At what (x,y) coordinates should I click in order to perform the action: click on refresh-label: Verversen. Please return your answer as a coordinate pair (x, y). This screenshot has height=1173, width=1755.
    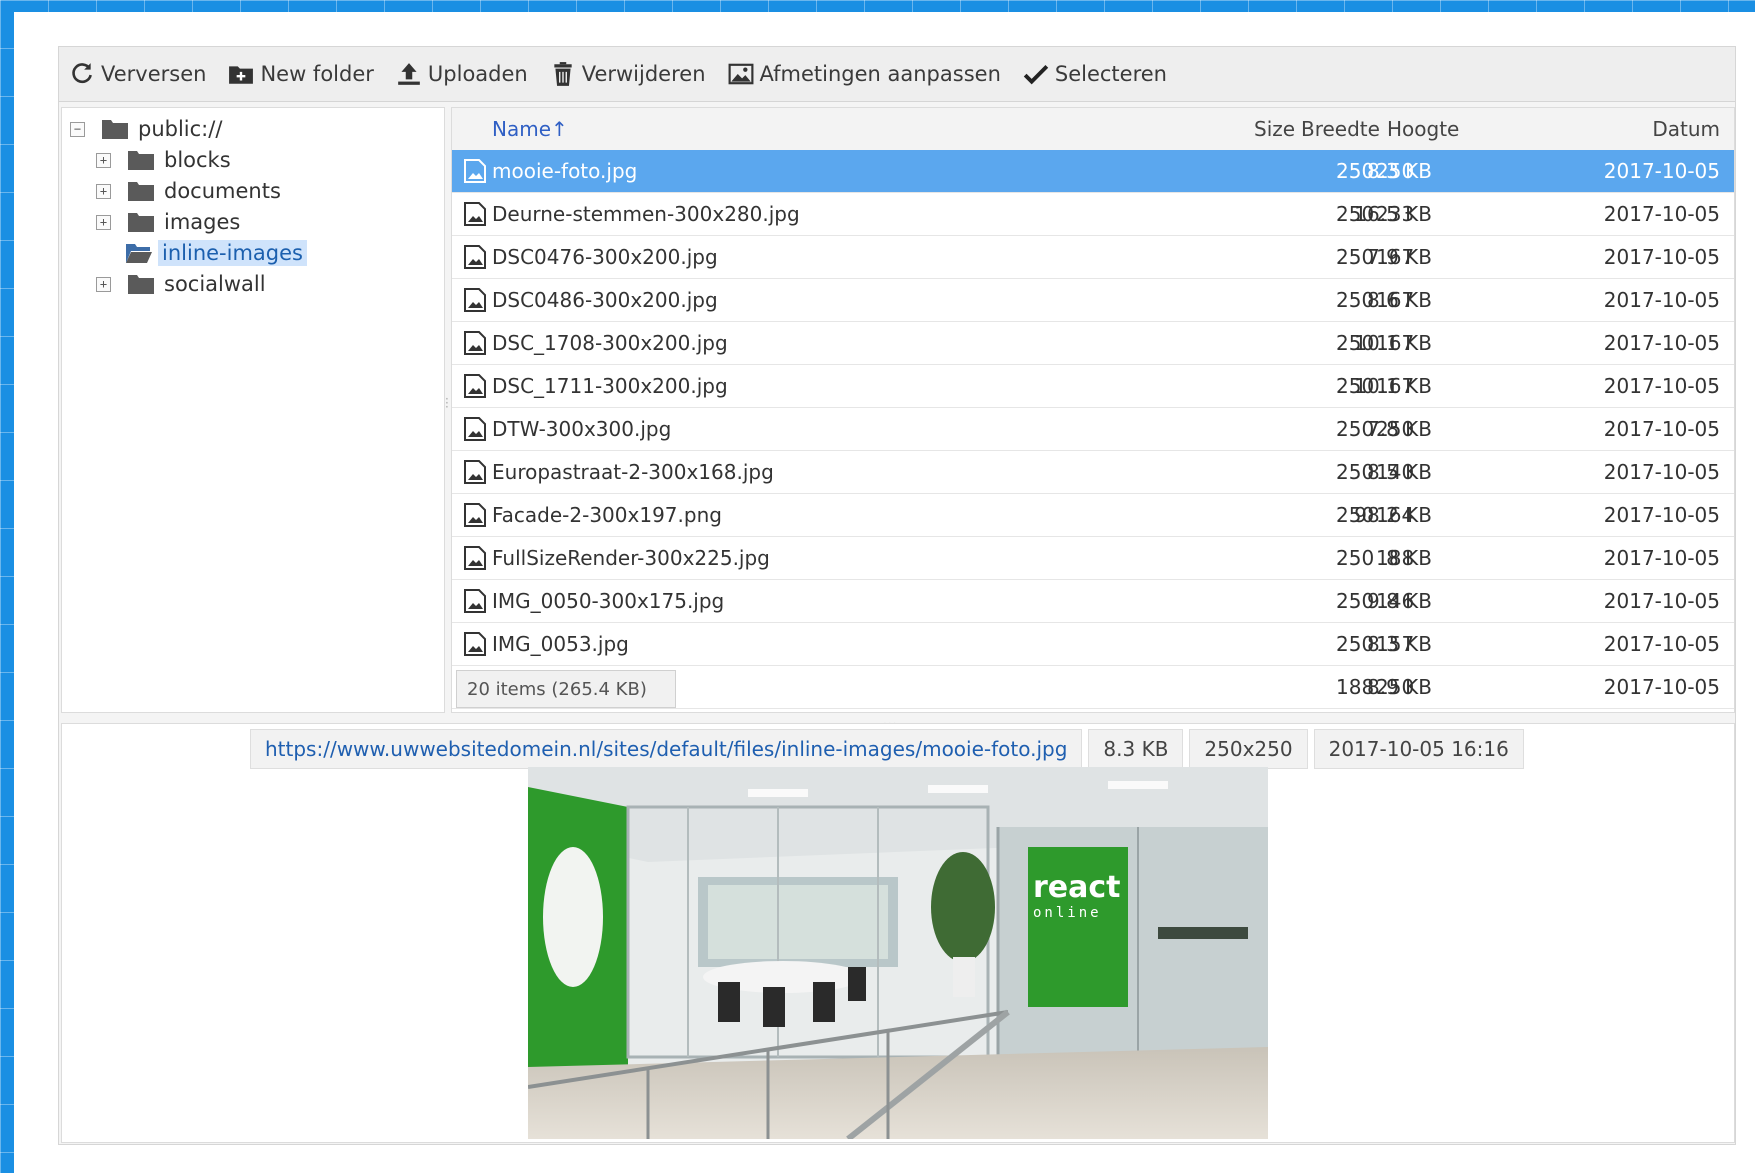
    Looking at the image, I should click on (154, 74).